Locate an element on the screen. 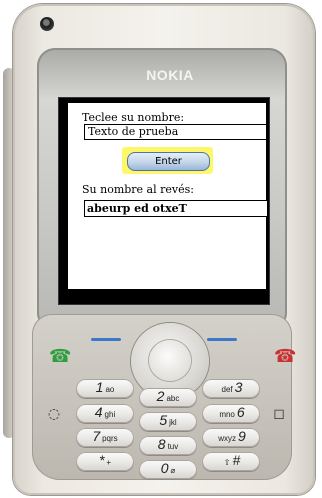  key-9: wxyz 9 is located at coordinates (231, 437).